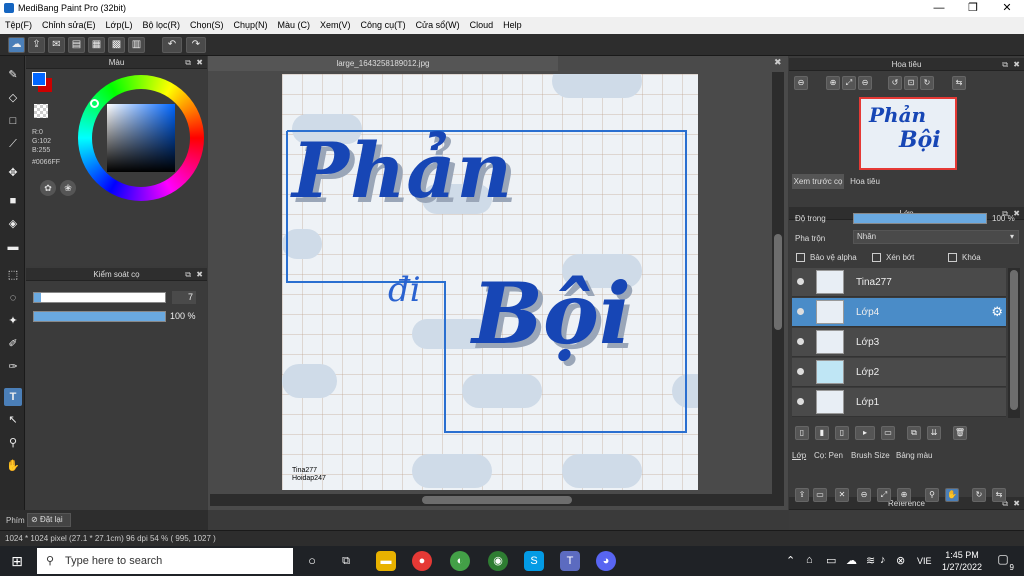  What do you see at coordinates (870, 560) in the screenshot?
I see `wifi-icon: ≋` at bounding box center [870, 560].